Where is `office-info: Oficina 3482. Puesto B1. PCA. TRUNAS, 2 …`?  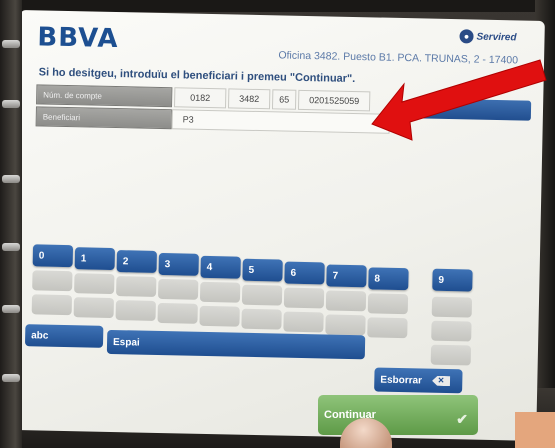
office-info: Oficina 3482. Puesto B1. PCA. TRUNAS, 2 … is located at coordinates (398, 58).